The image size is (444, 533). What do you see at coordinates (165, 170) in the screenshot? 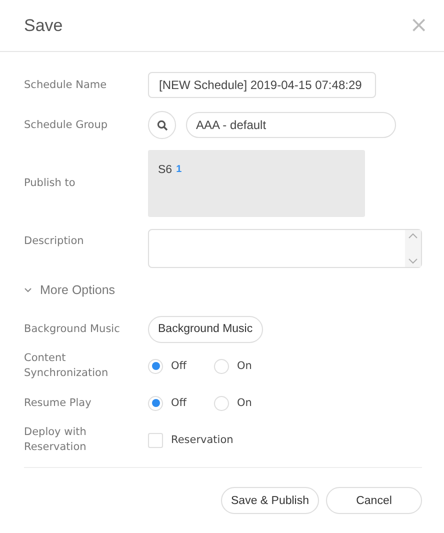
I see `target-name: S6` at bounding box center [165, 170].